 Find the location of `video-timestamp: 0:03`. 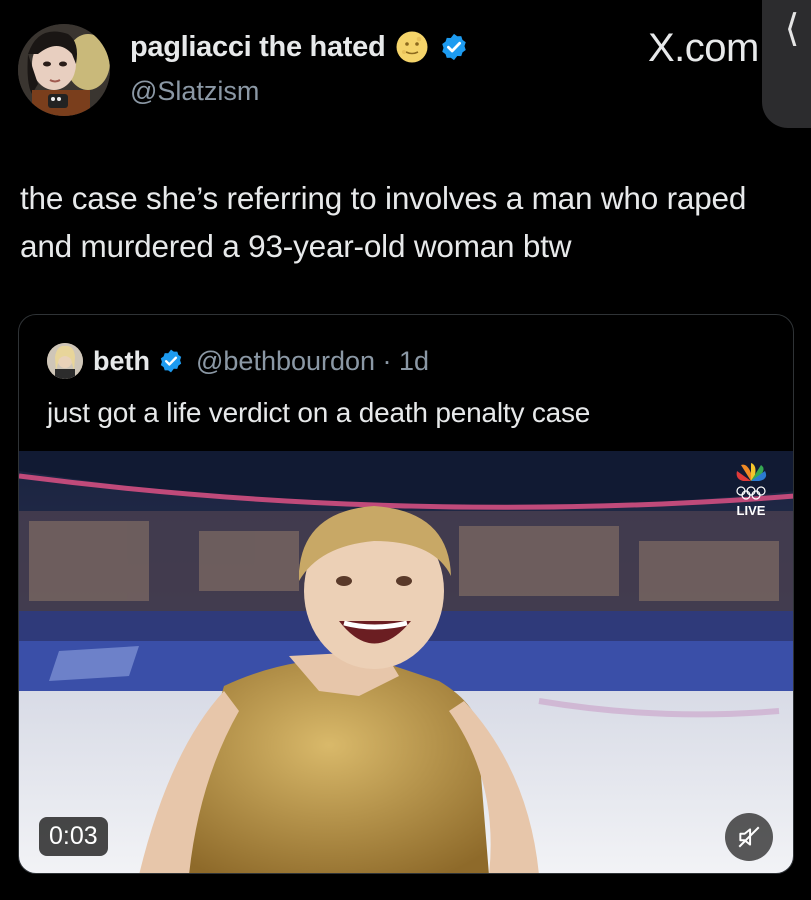

video-timestamp: 0:03 is located at coordinates (73, 836).